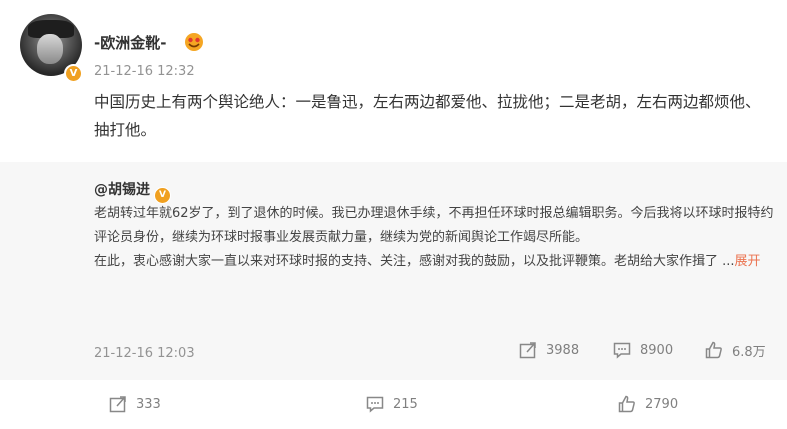  What do you see at coordinates (662, 404) in the screenshot?
I see `like-count: 2790` at bounding box center [662, 404].